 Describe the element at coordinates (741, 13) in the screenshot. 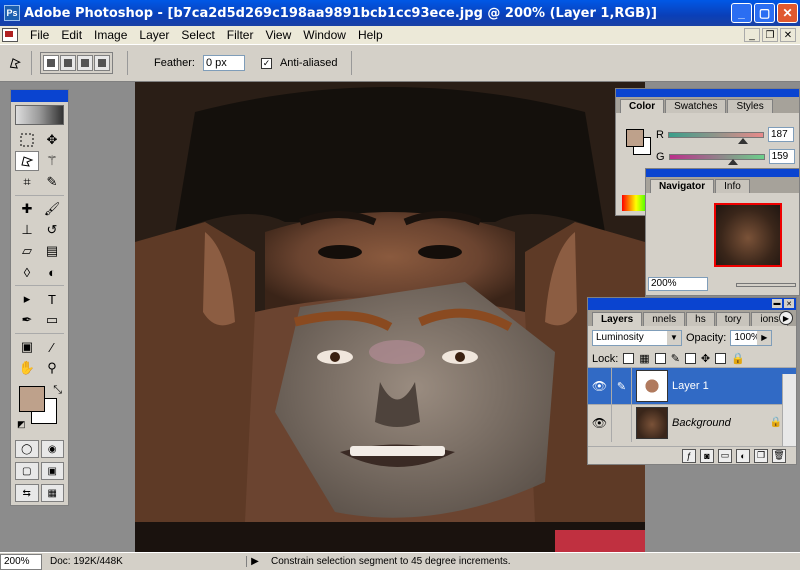

I see `minimize-button: _` at that location.